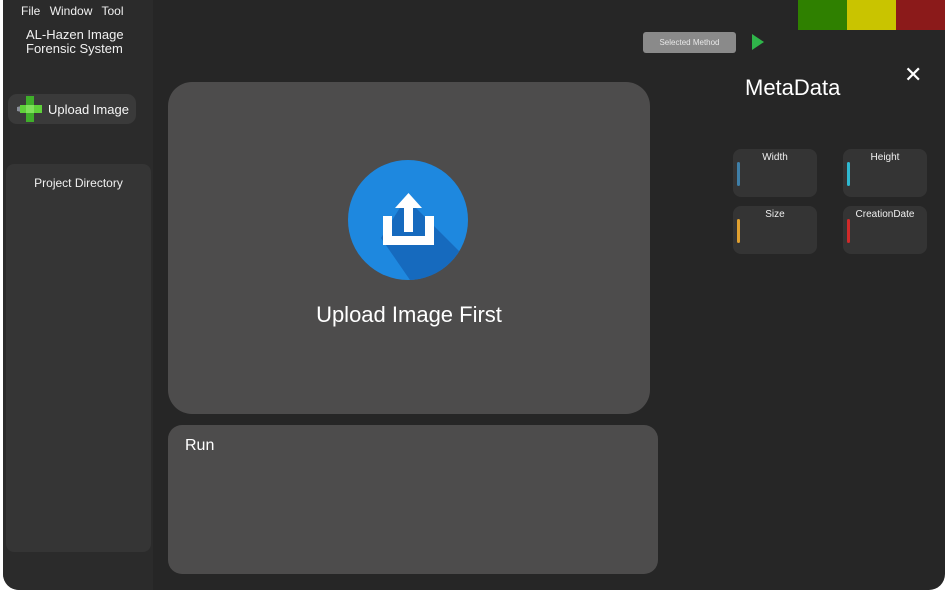 The height and width of the screenshot is (590, 945). Describe the element at coordinates (113, 11) in the screenshot. I see `menu-tool: Tool` at that location.